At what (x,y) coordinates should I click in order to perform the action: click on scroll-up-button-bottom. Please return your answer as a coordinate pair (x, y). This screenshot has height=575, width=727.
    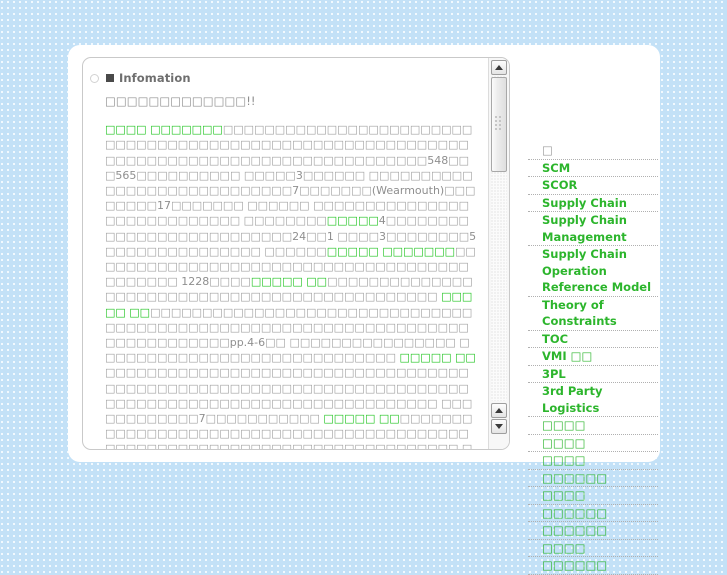
    Looking at the image, I should click on (499, 410).